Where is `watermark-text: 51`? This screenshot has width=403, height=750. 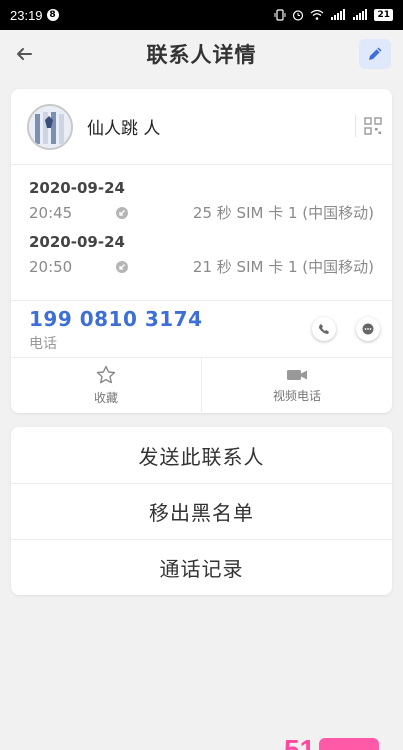
watermark-text: 51 is located at coordinates (299, 744).